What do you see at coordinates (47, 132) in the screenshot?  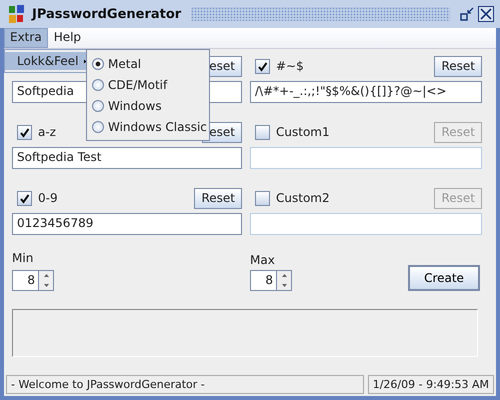 I see `checkbox-label: a-z` at bounding box center [47, 132].